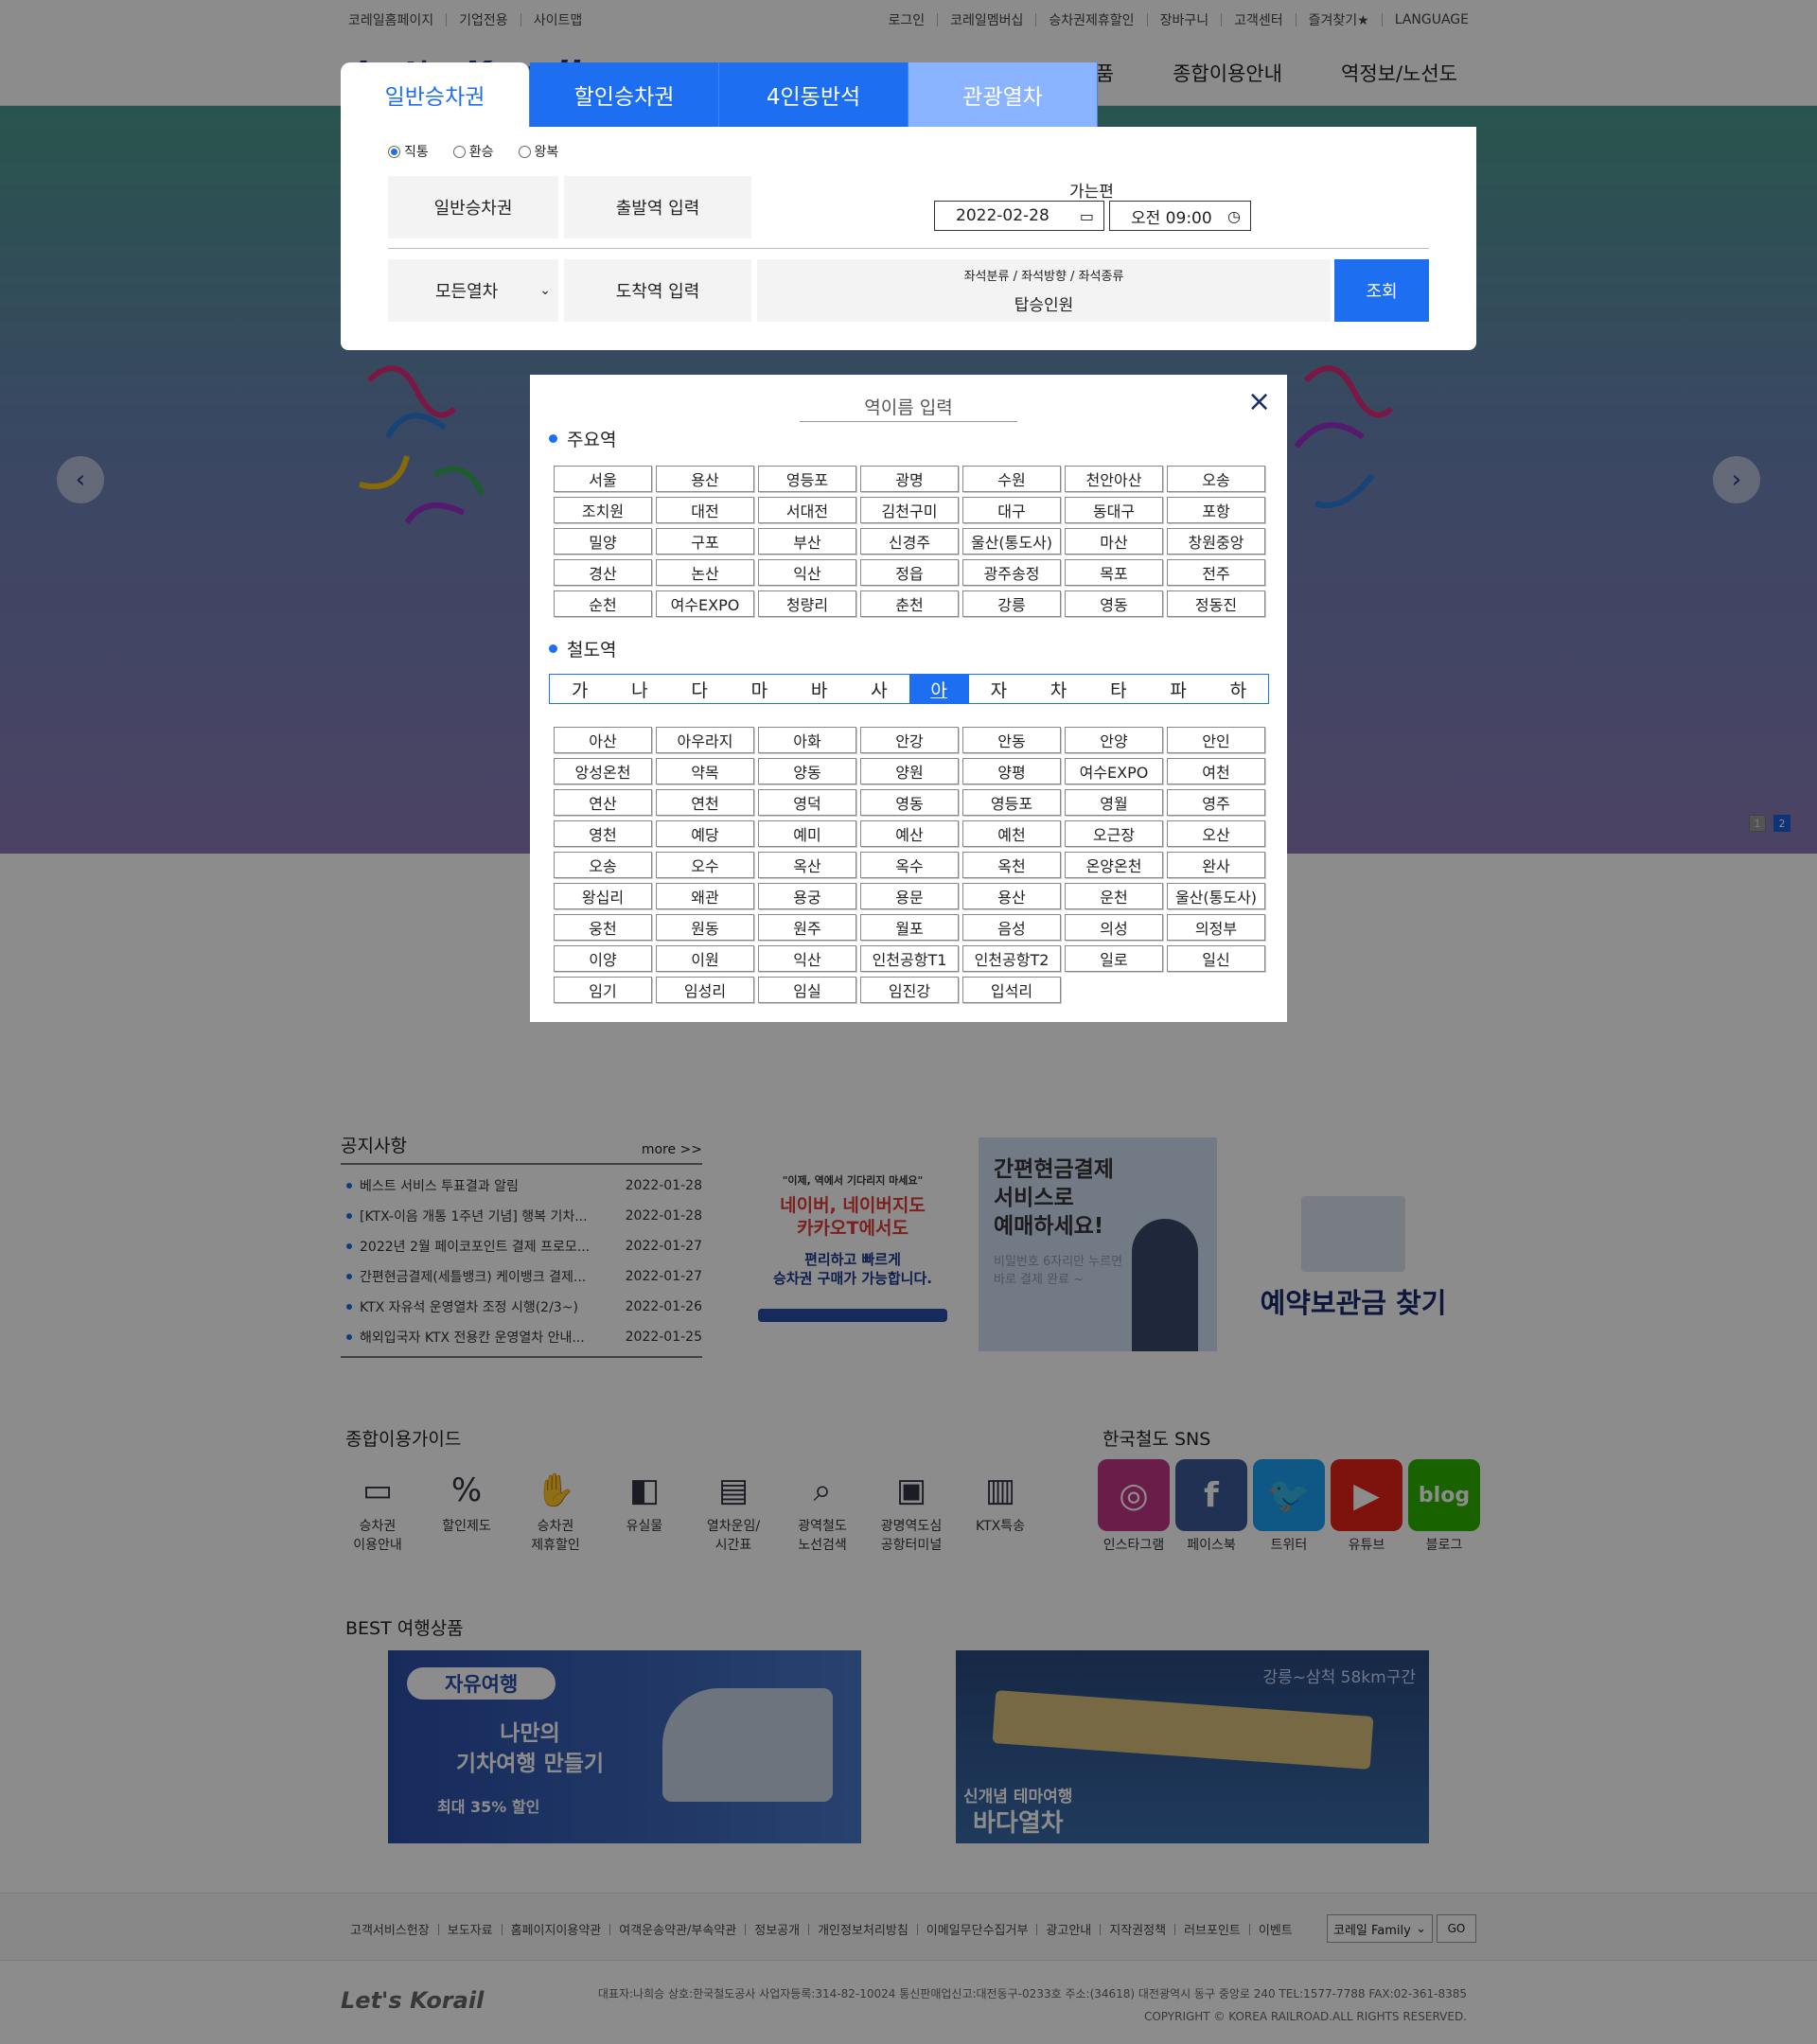  What do you see at coordinates (1059, 689) in the screenshot?
I see `consonant-tab: 차` at bounding box center [1059, 689].